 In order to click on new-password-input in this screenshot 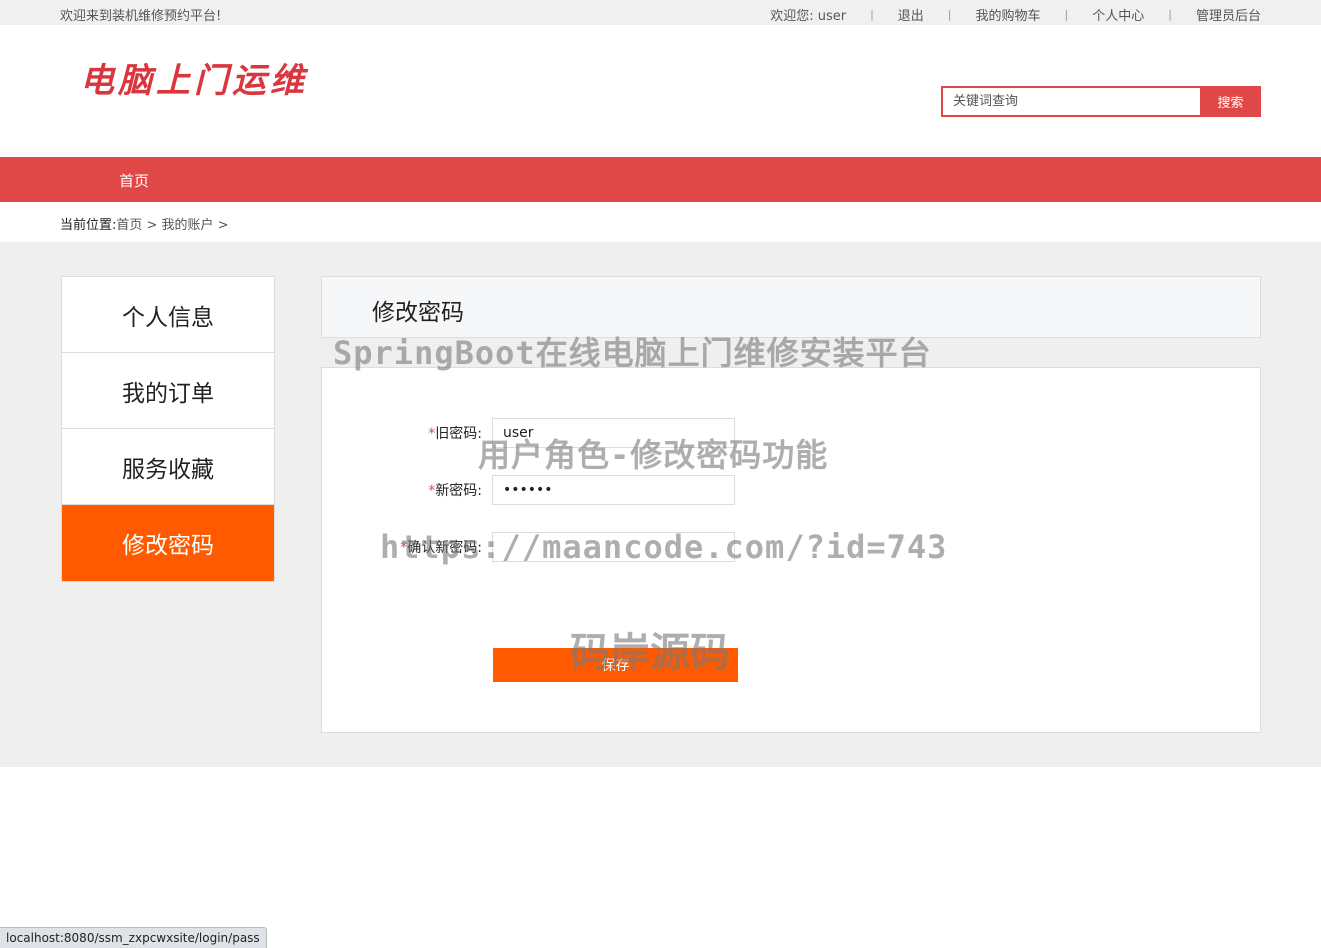, I will do `click(613, 490)`.